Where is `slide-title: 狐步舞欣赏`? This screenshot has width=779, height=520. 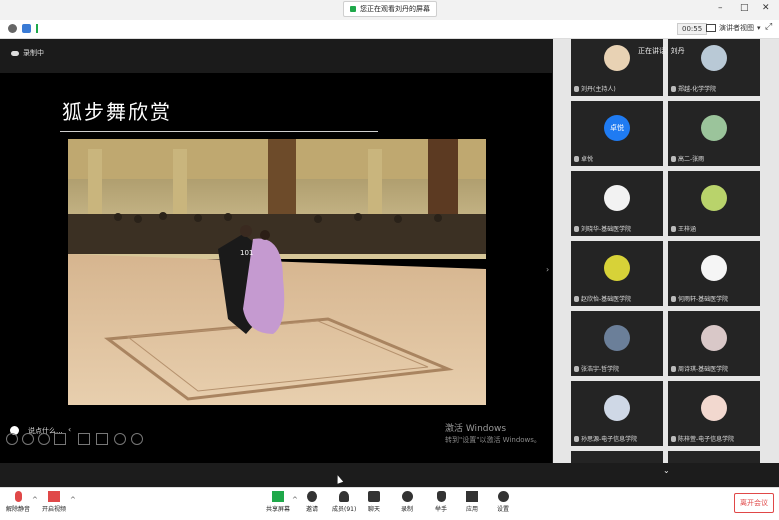
slide-title: 狐步舞欣赏 is located at coordinates (117, 112).